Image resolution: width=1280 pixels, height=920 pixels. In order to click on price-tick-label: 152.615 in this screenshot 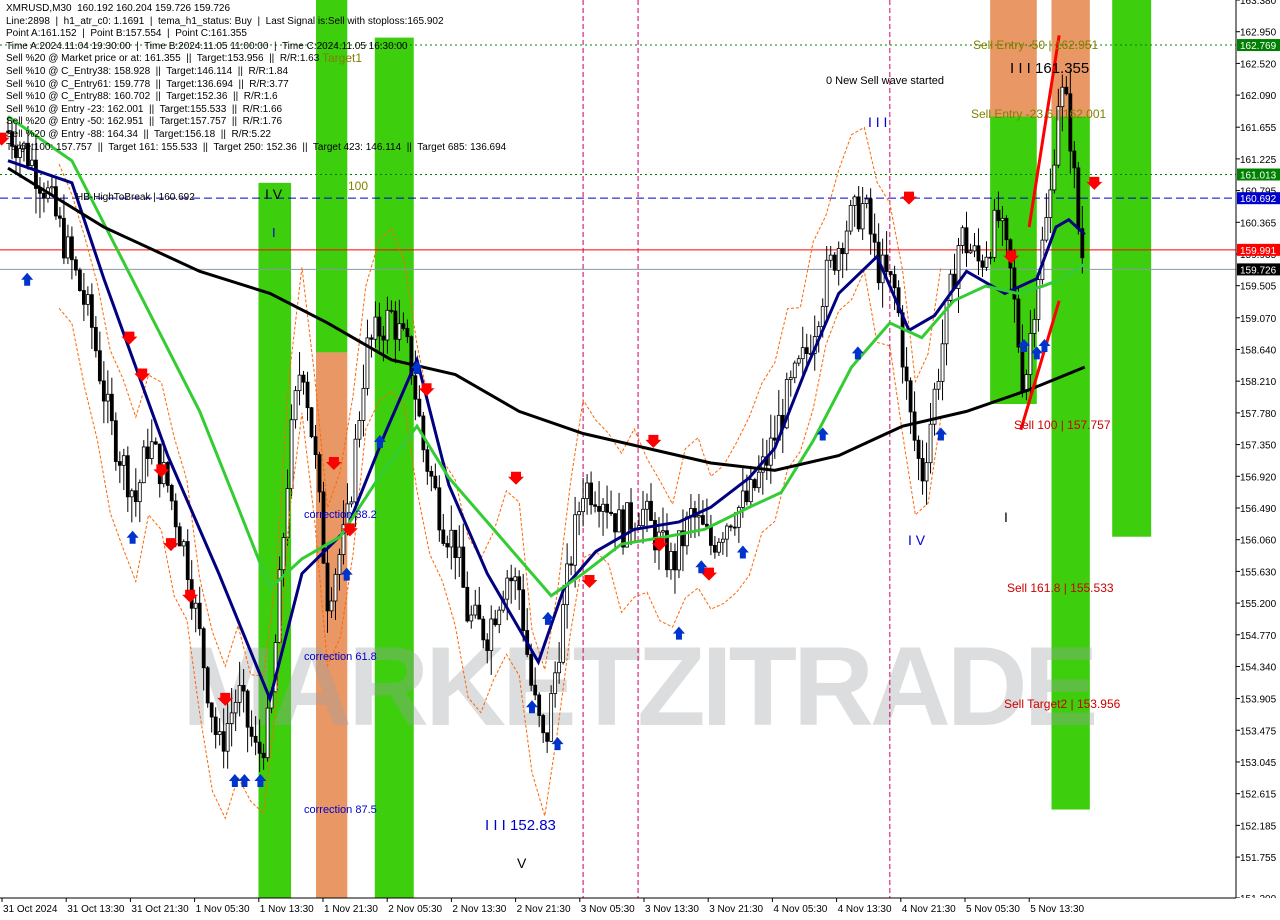, I will do `click(1258, 795)`.